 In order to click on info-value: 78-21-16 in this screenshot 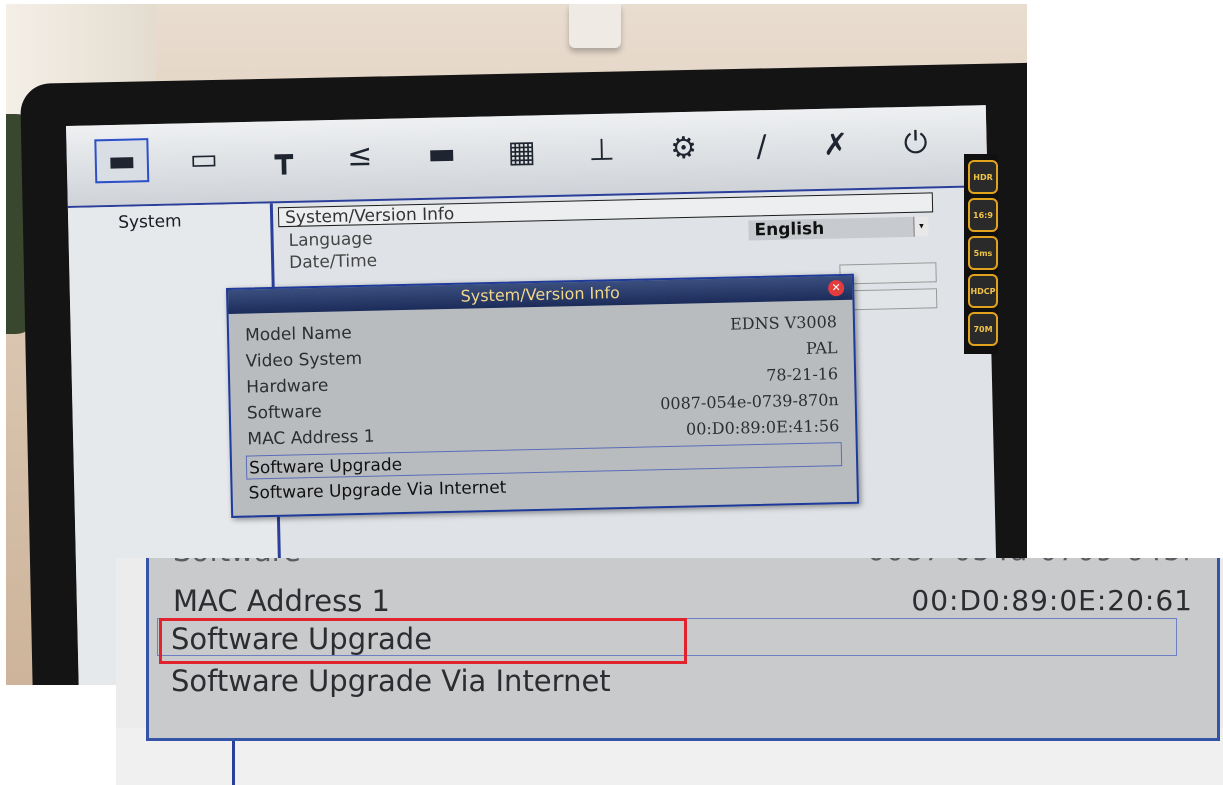, I will do `click(802, 374)`.